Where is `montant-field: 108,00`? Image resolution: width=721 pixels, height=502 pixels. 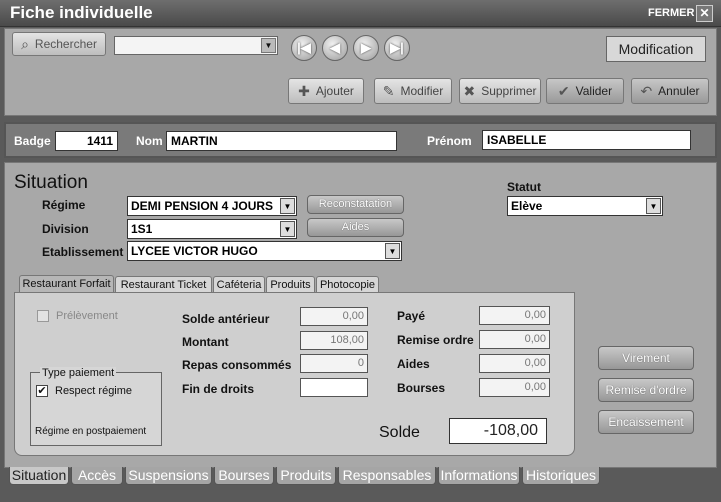
montant-field: 108,00 is located at coordinates (334, 340).